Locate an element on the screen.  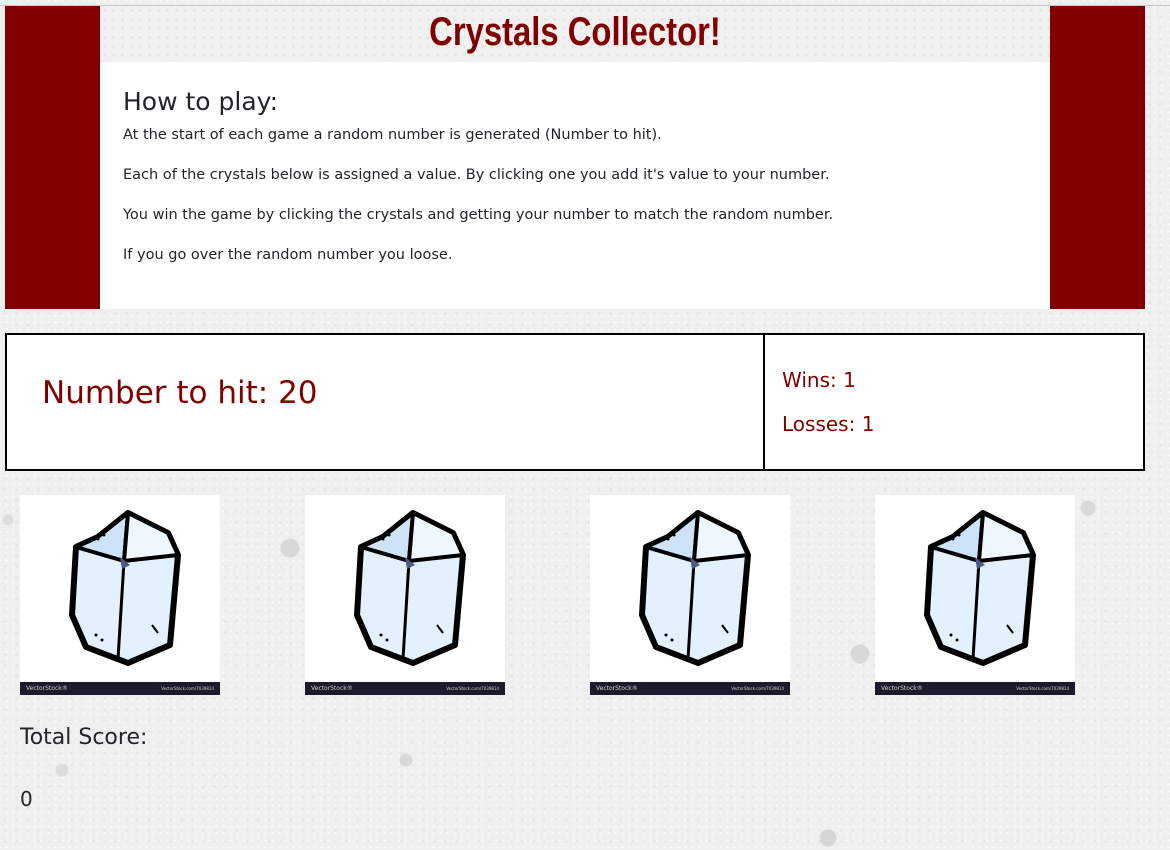
crystal-button-1: VectorStock® VectorStock.com/7039814 is located at coordinates (120, 595).